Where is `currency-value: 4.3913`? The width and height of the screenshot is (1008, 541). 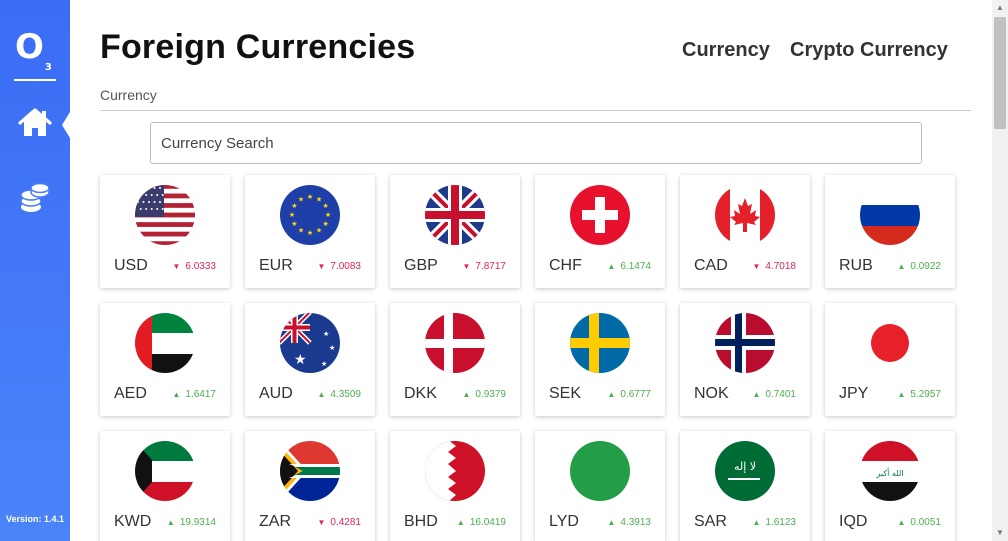
currency-value: 4.3913 is located at coordinates (635, 522).